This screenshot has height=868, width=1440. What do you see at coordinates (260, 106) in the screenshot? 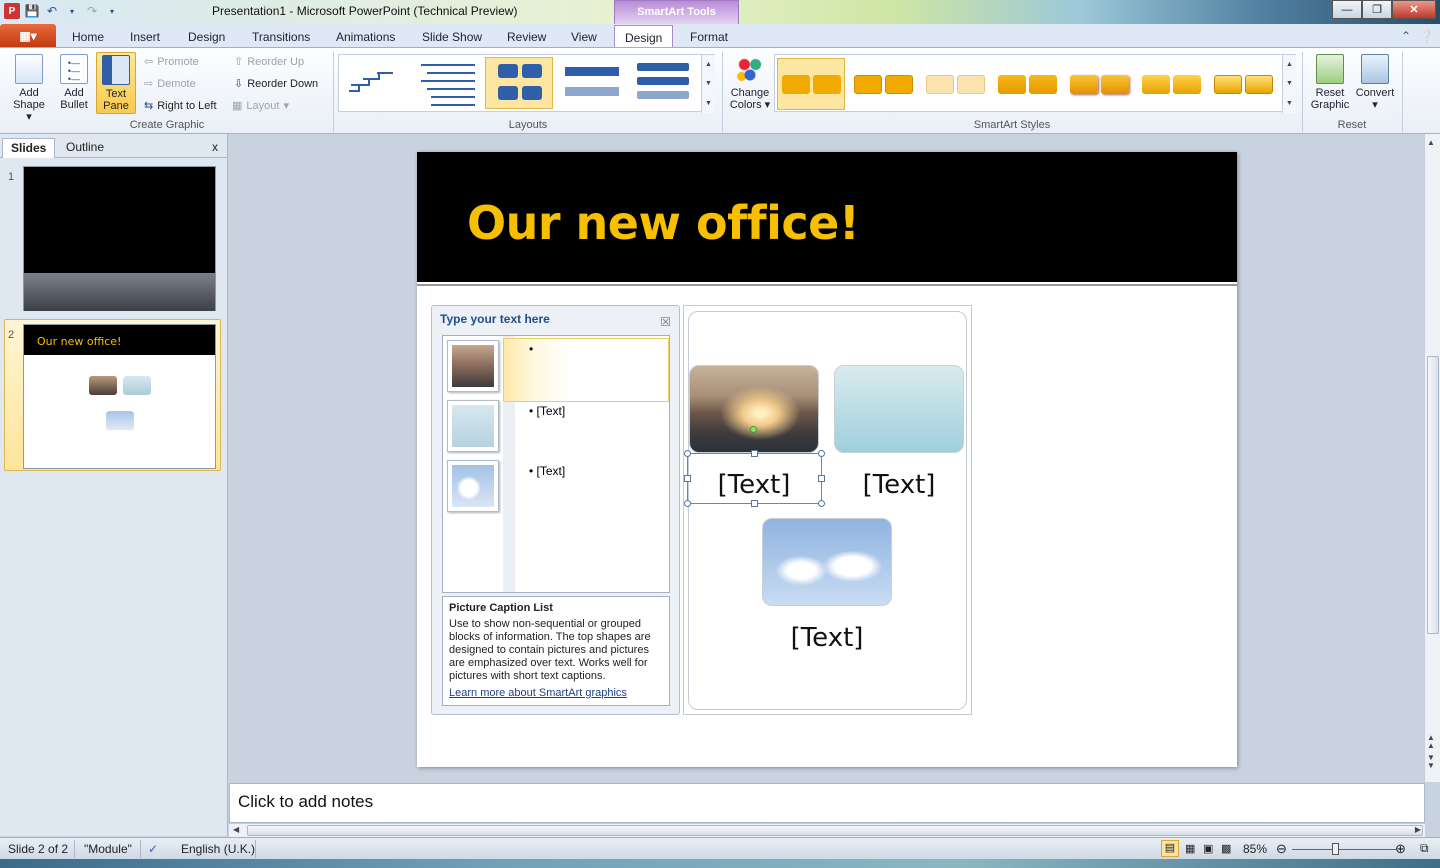
I see `layout-button: ▦ Layout ▾` at bounding box center [260, 106].